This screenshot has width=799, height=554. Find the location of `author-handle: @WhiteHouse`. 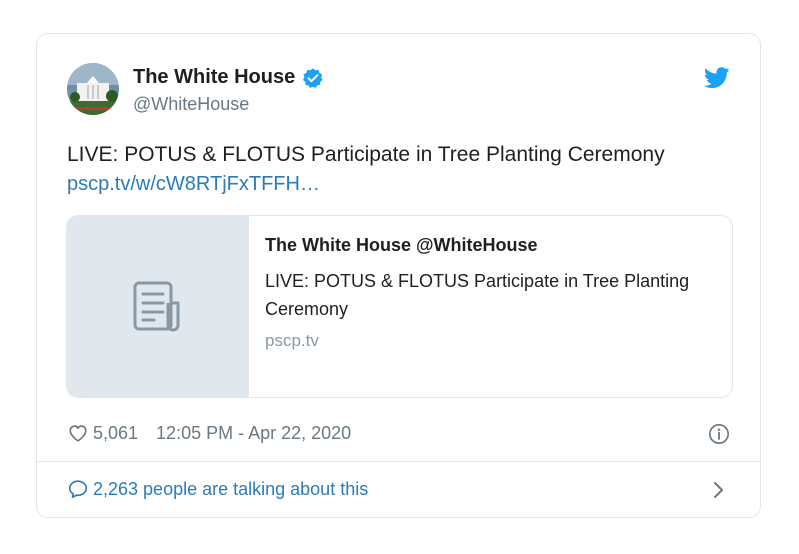

author-handle: @WhiteHouse is located at coordinates (191, 104).